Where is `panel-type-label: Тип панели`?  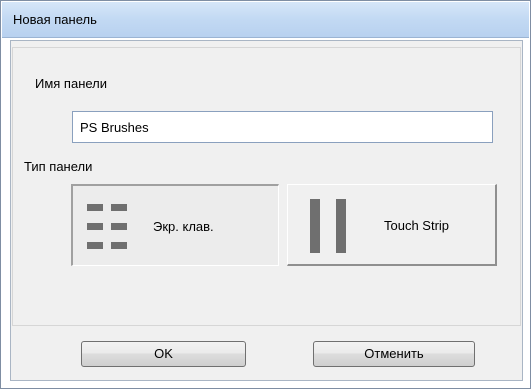
panel-type-label: Тип панели is located at coordinates (58, 166).